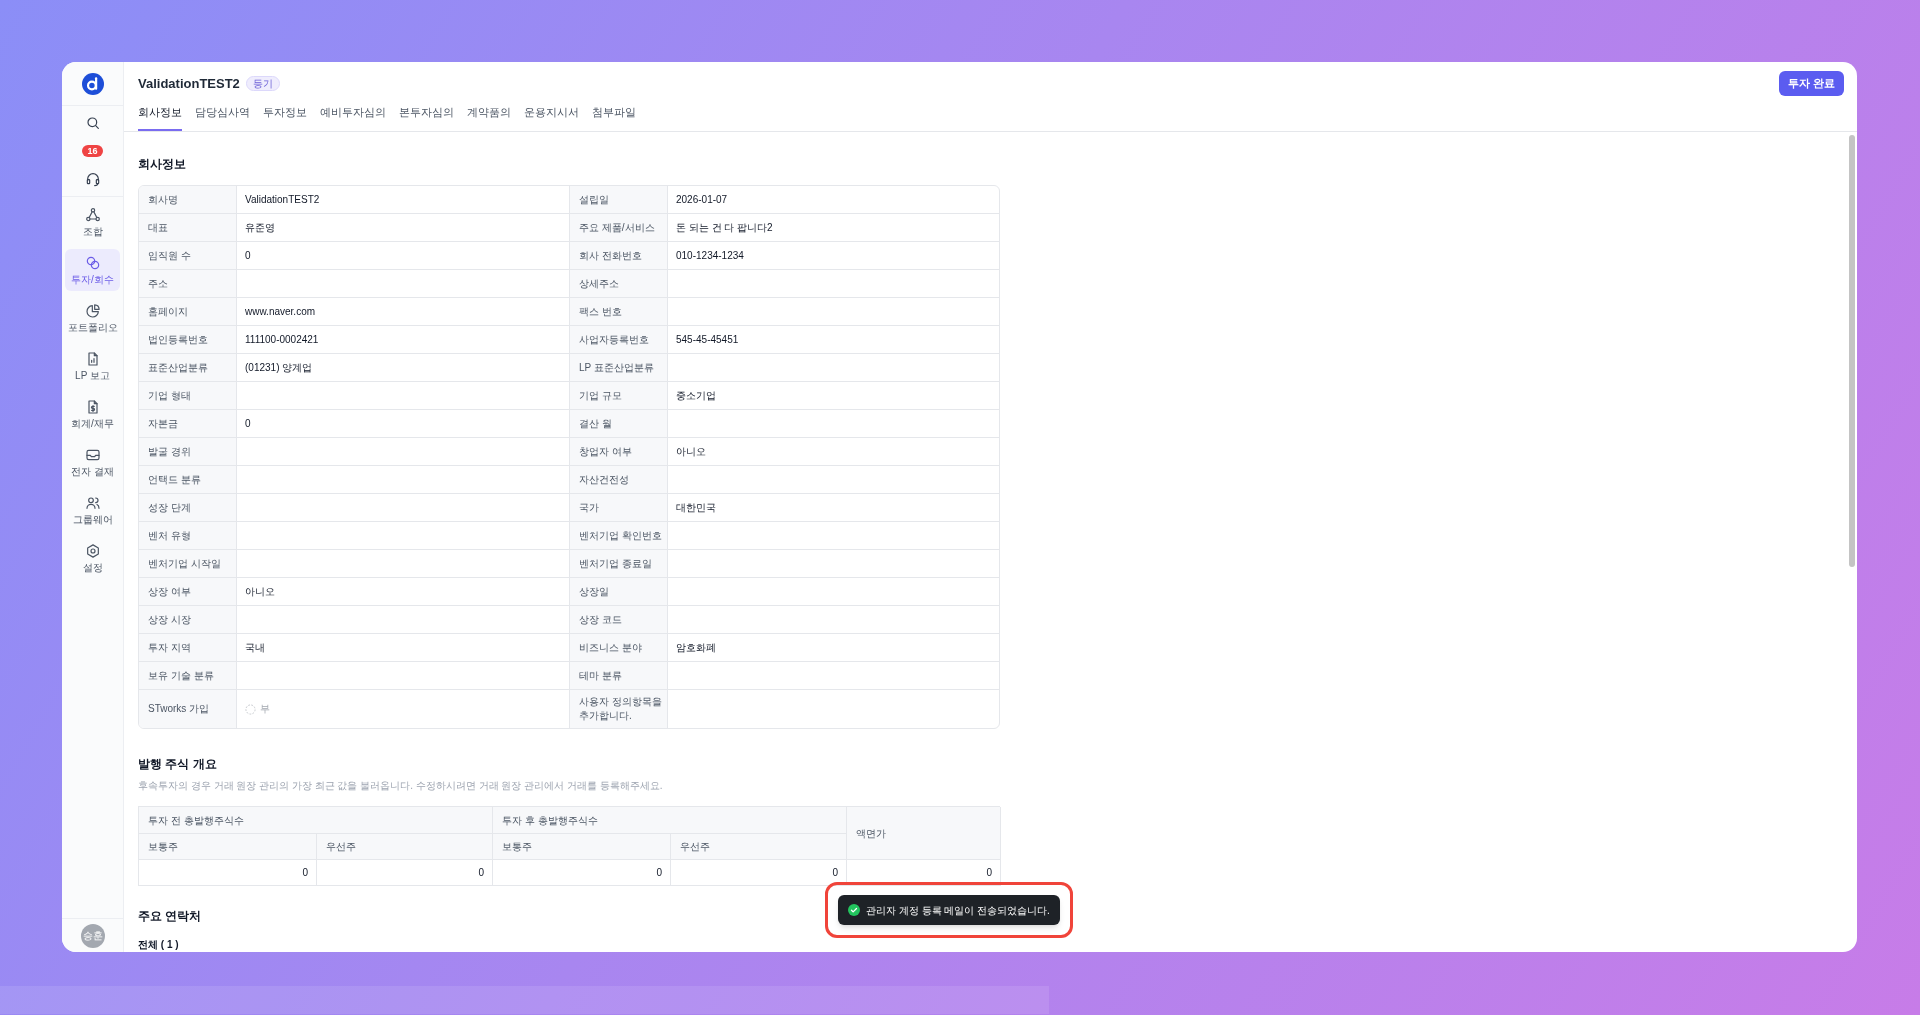 The height and width of the screenshot is (1015, 1920). Describe the element at coordinates (691, 451) in the screenshot. I see `field-value: 아니오` at that location.